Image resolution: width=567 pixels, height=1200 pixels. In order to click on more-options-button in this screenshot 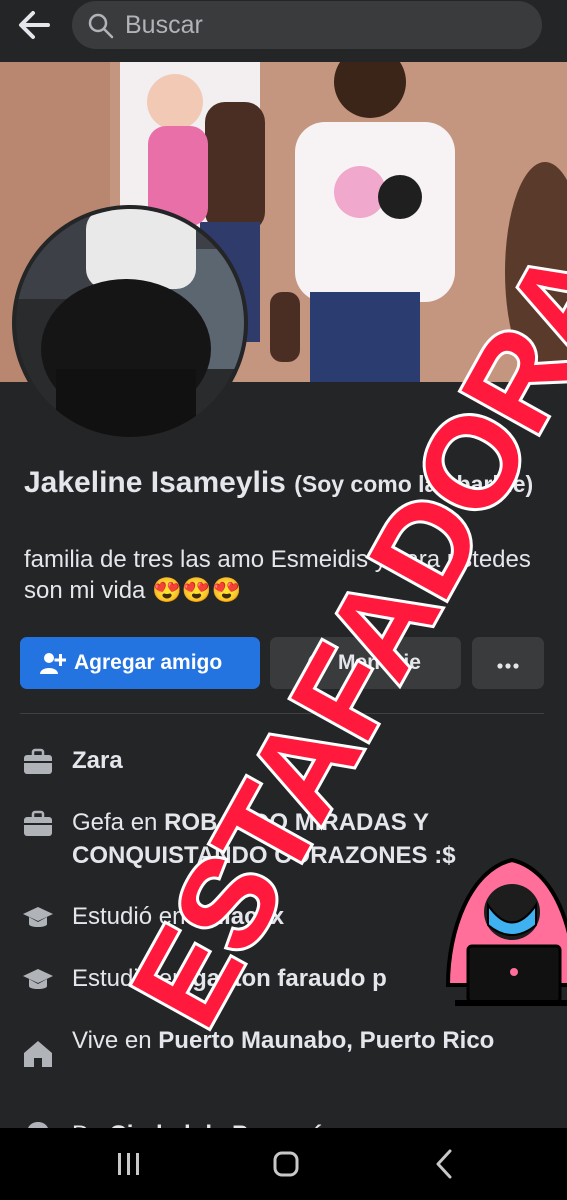, I will do `click(508, 663)`.